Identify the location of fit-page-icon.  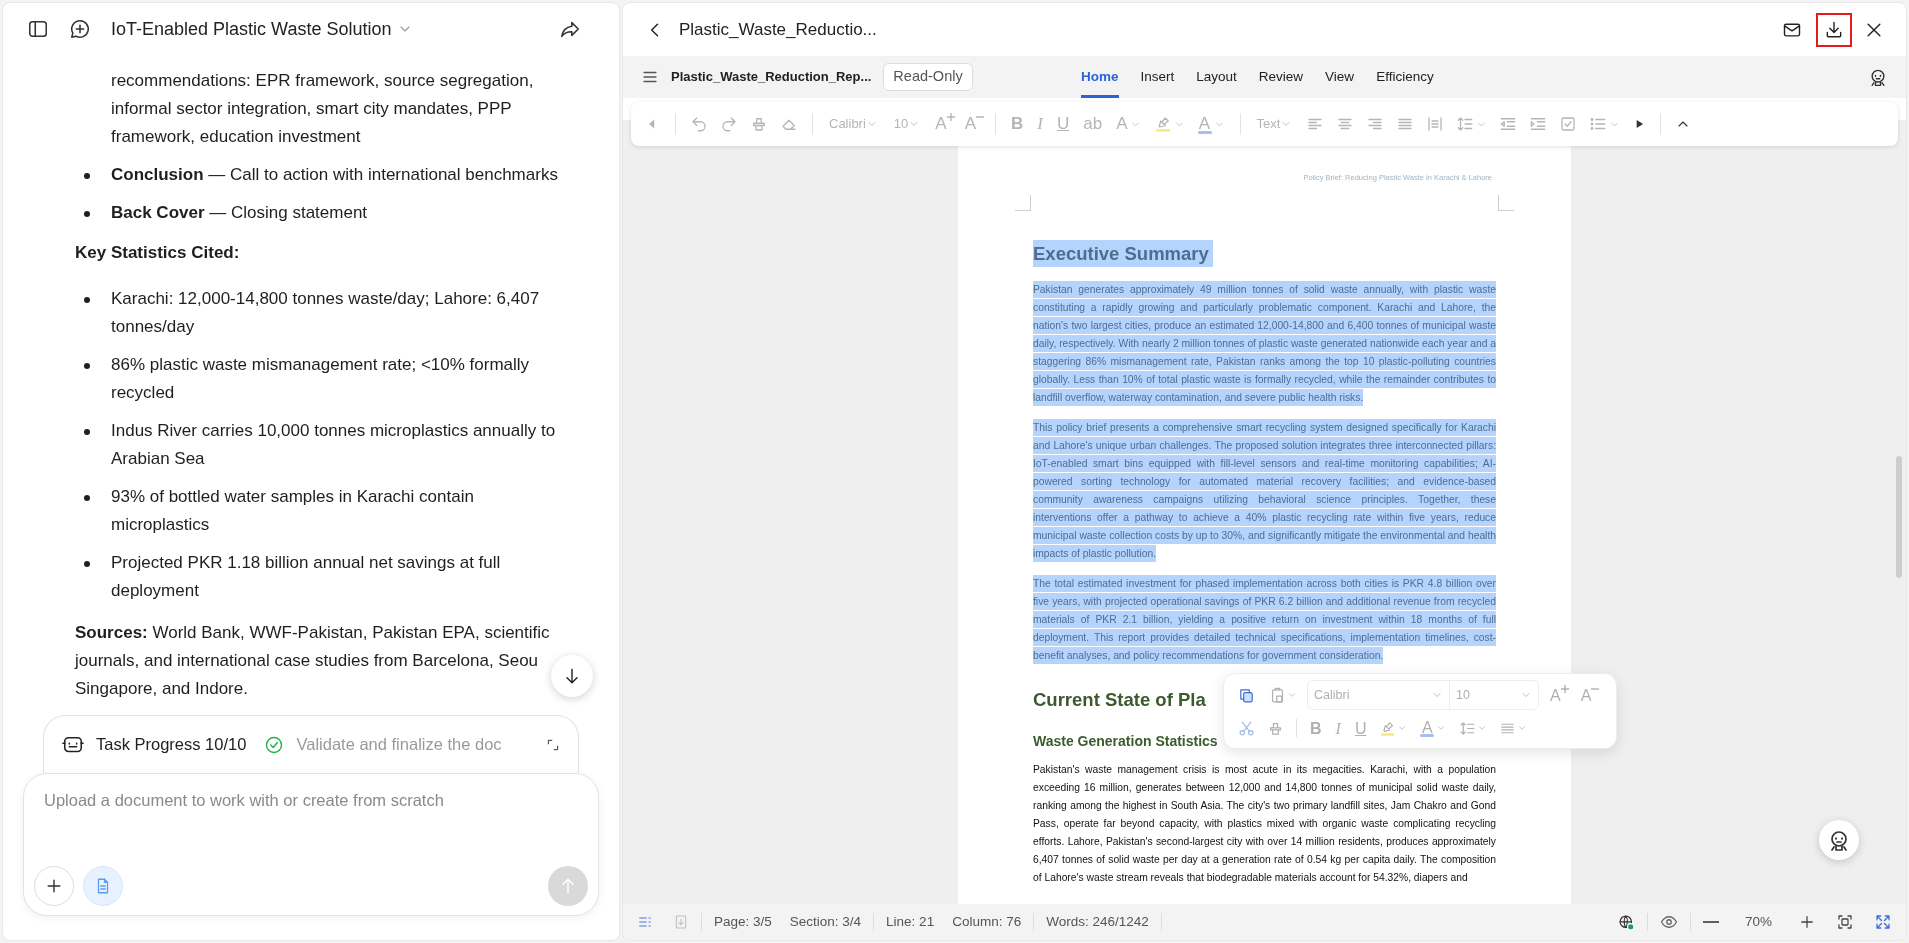
(1845, 922).